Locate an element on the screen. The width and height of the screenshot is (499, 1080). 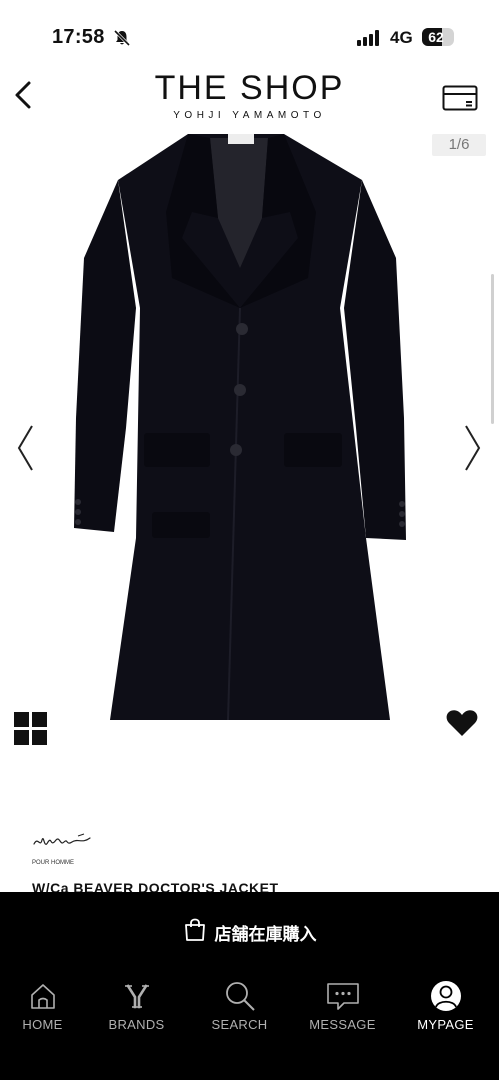
grid-view-icon is located at coordinates (31, 731).